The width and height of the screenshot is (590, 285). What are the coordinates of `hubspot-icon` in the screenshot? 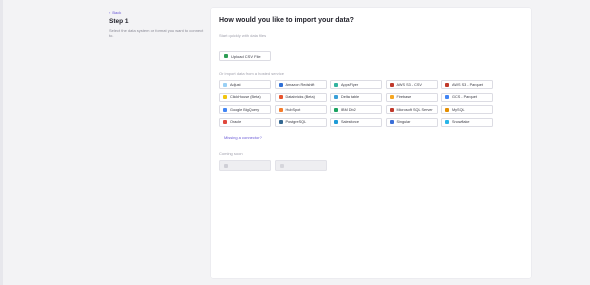 It's located at (280, 109).